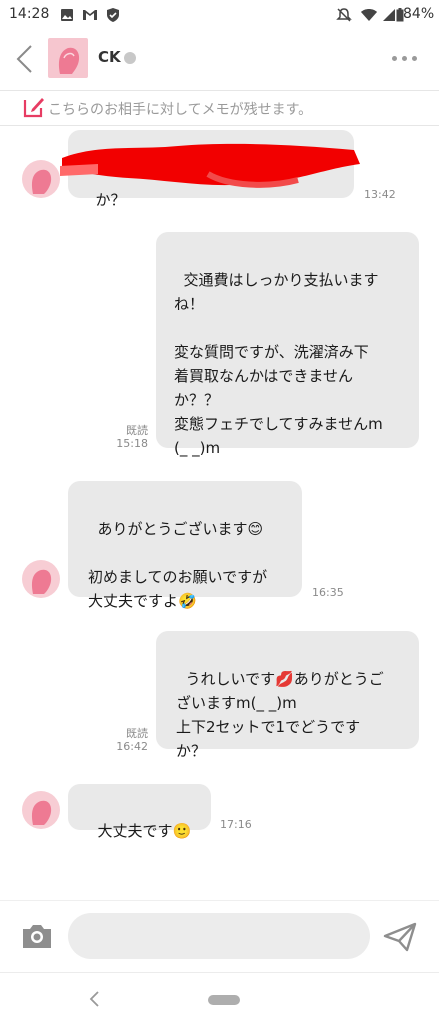  Describe the element at coordinates (113, 15) in the screenshot. I see `shield-icon` at that location.